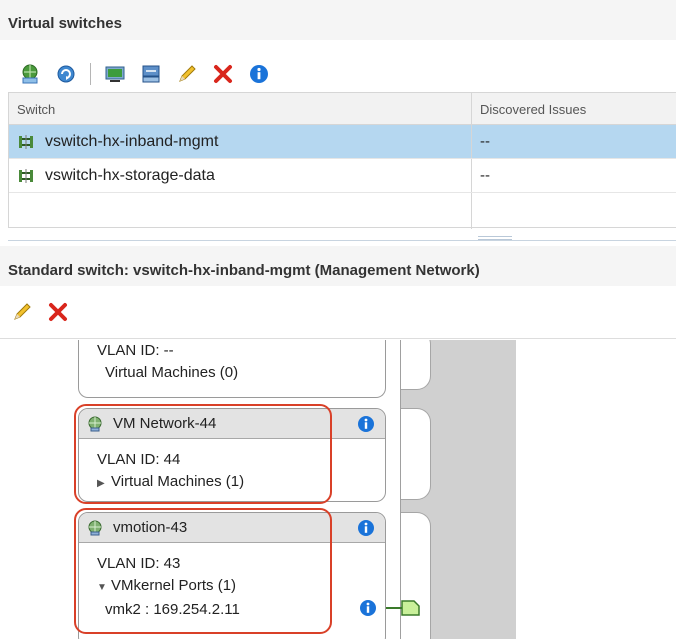 This screenshot has height=639, width=676. I want to click on column-header-switch: Switch, so click(240, 108).